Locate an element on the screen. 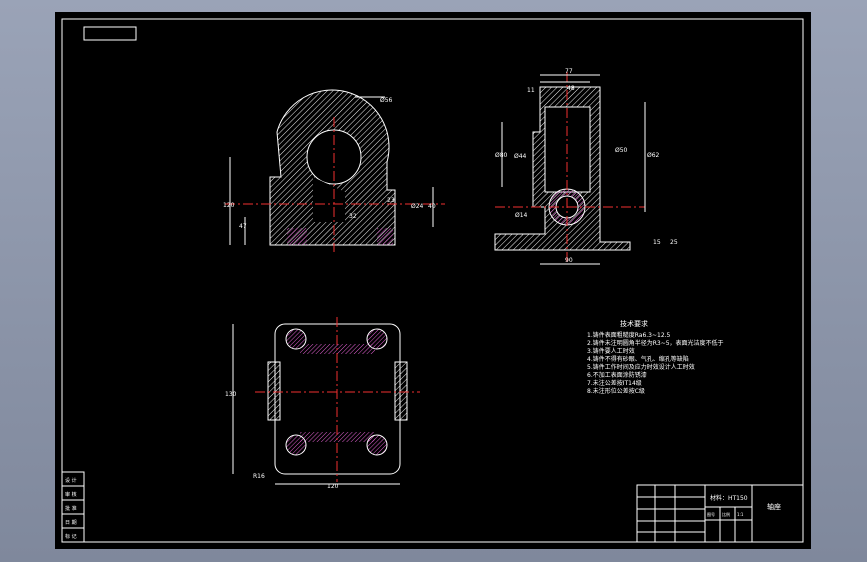 Image resolution: width=867 pixels, height=562 pixels. left-label: 日 期 is located at coordinates (71, 523).